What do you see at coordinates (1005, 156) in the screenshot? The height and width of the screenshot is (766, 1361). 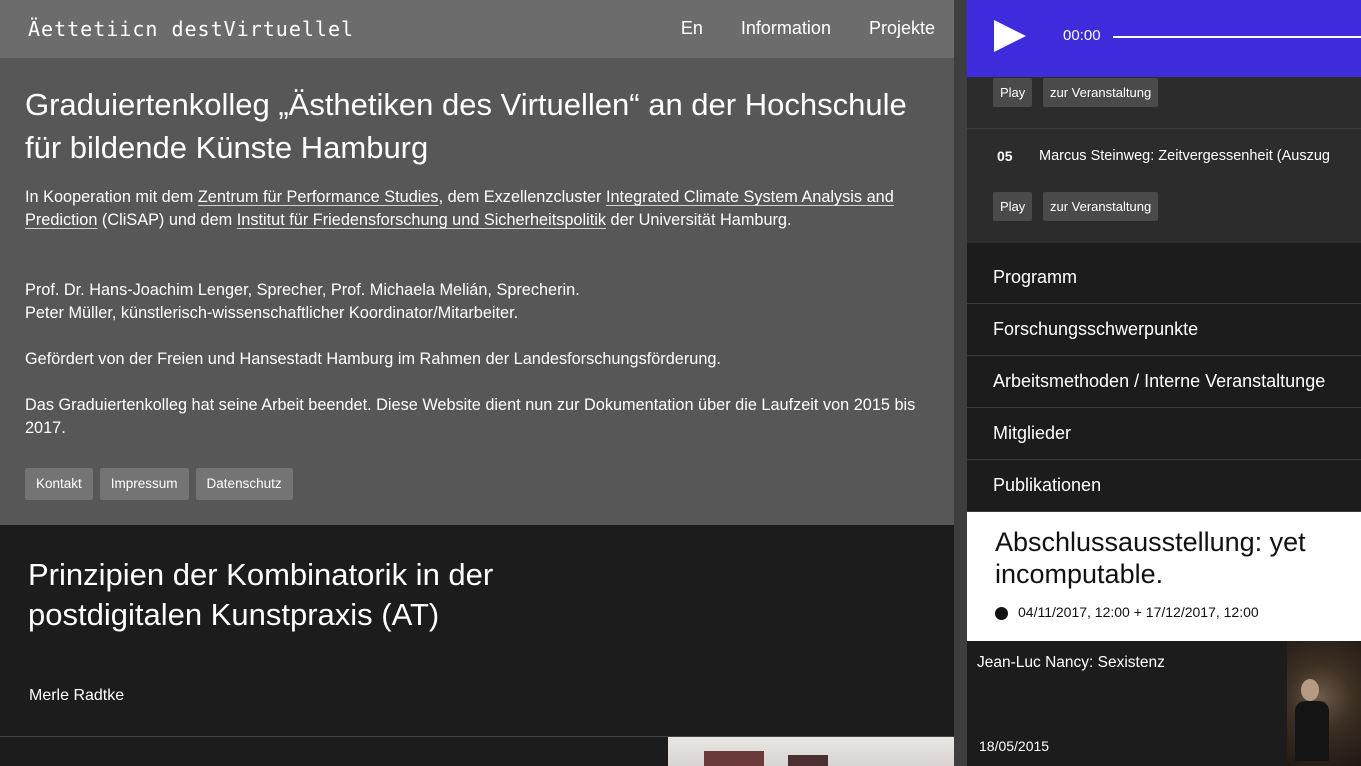 I see `track-number: 05` at bounding box center [1005, 156].